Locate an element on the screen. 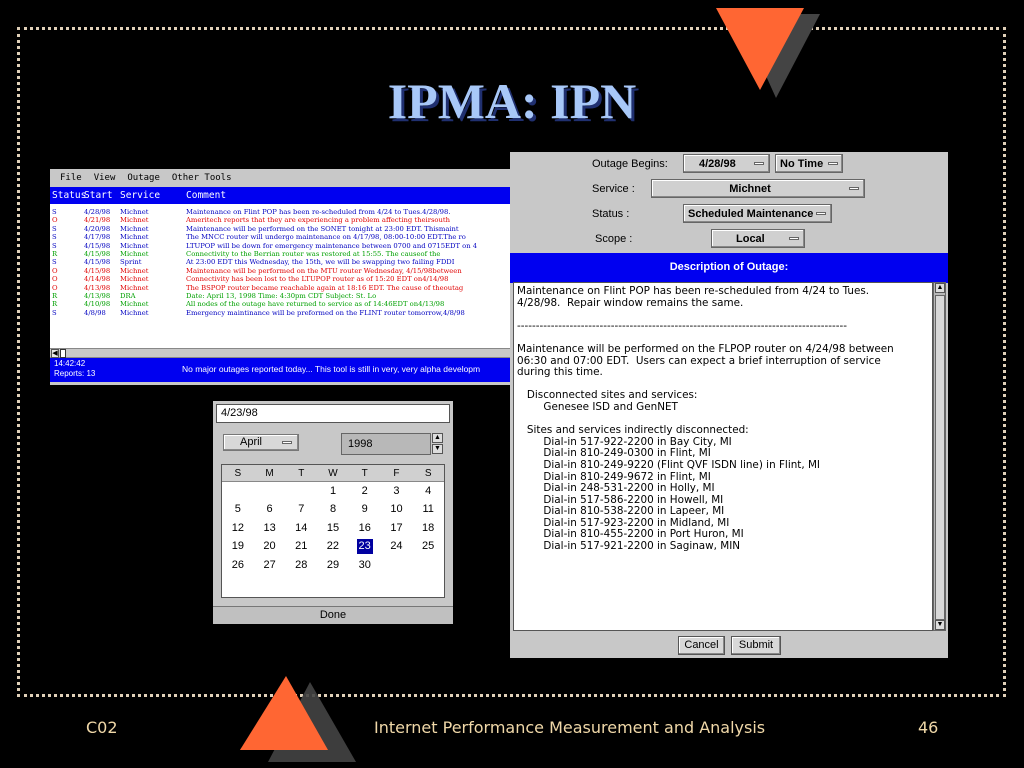  calendar-day: 5 is located at coordinates (238, 509).